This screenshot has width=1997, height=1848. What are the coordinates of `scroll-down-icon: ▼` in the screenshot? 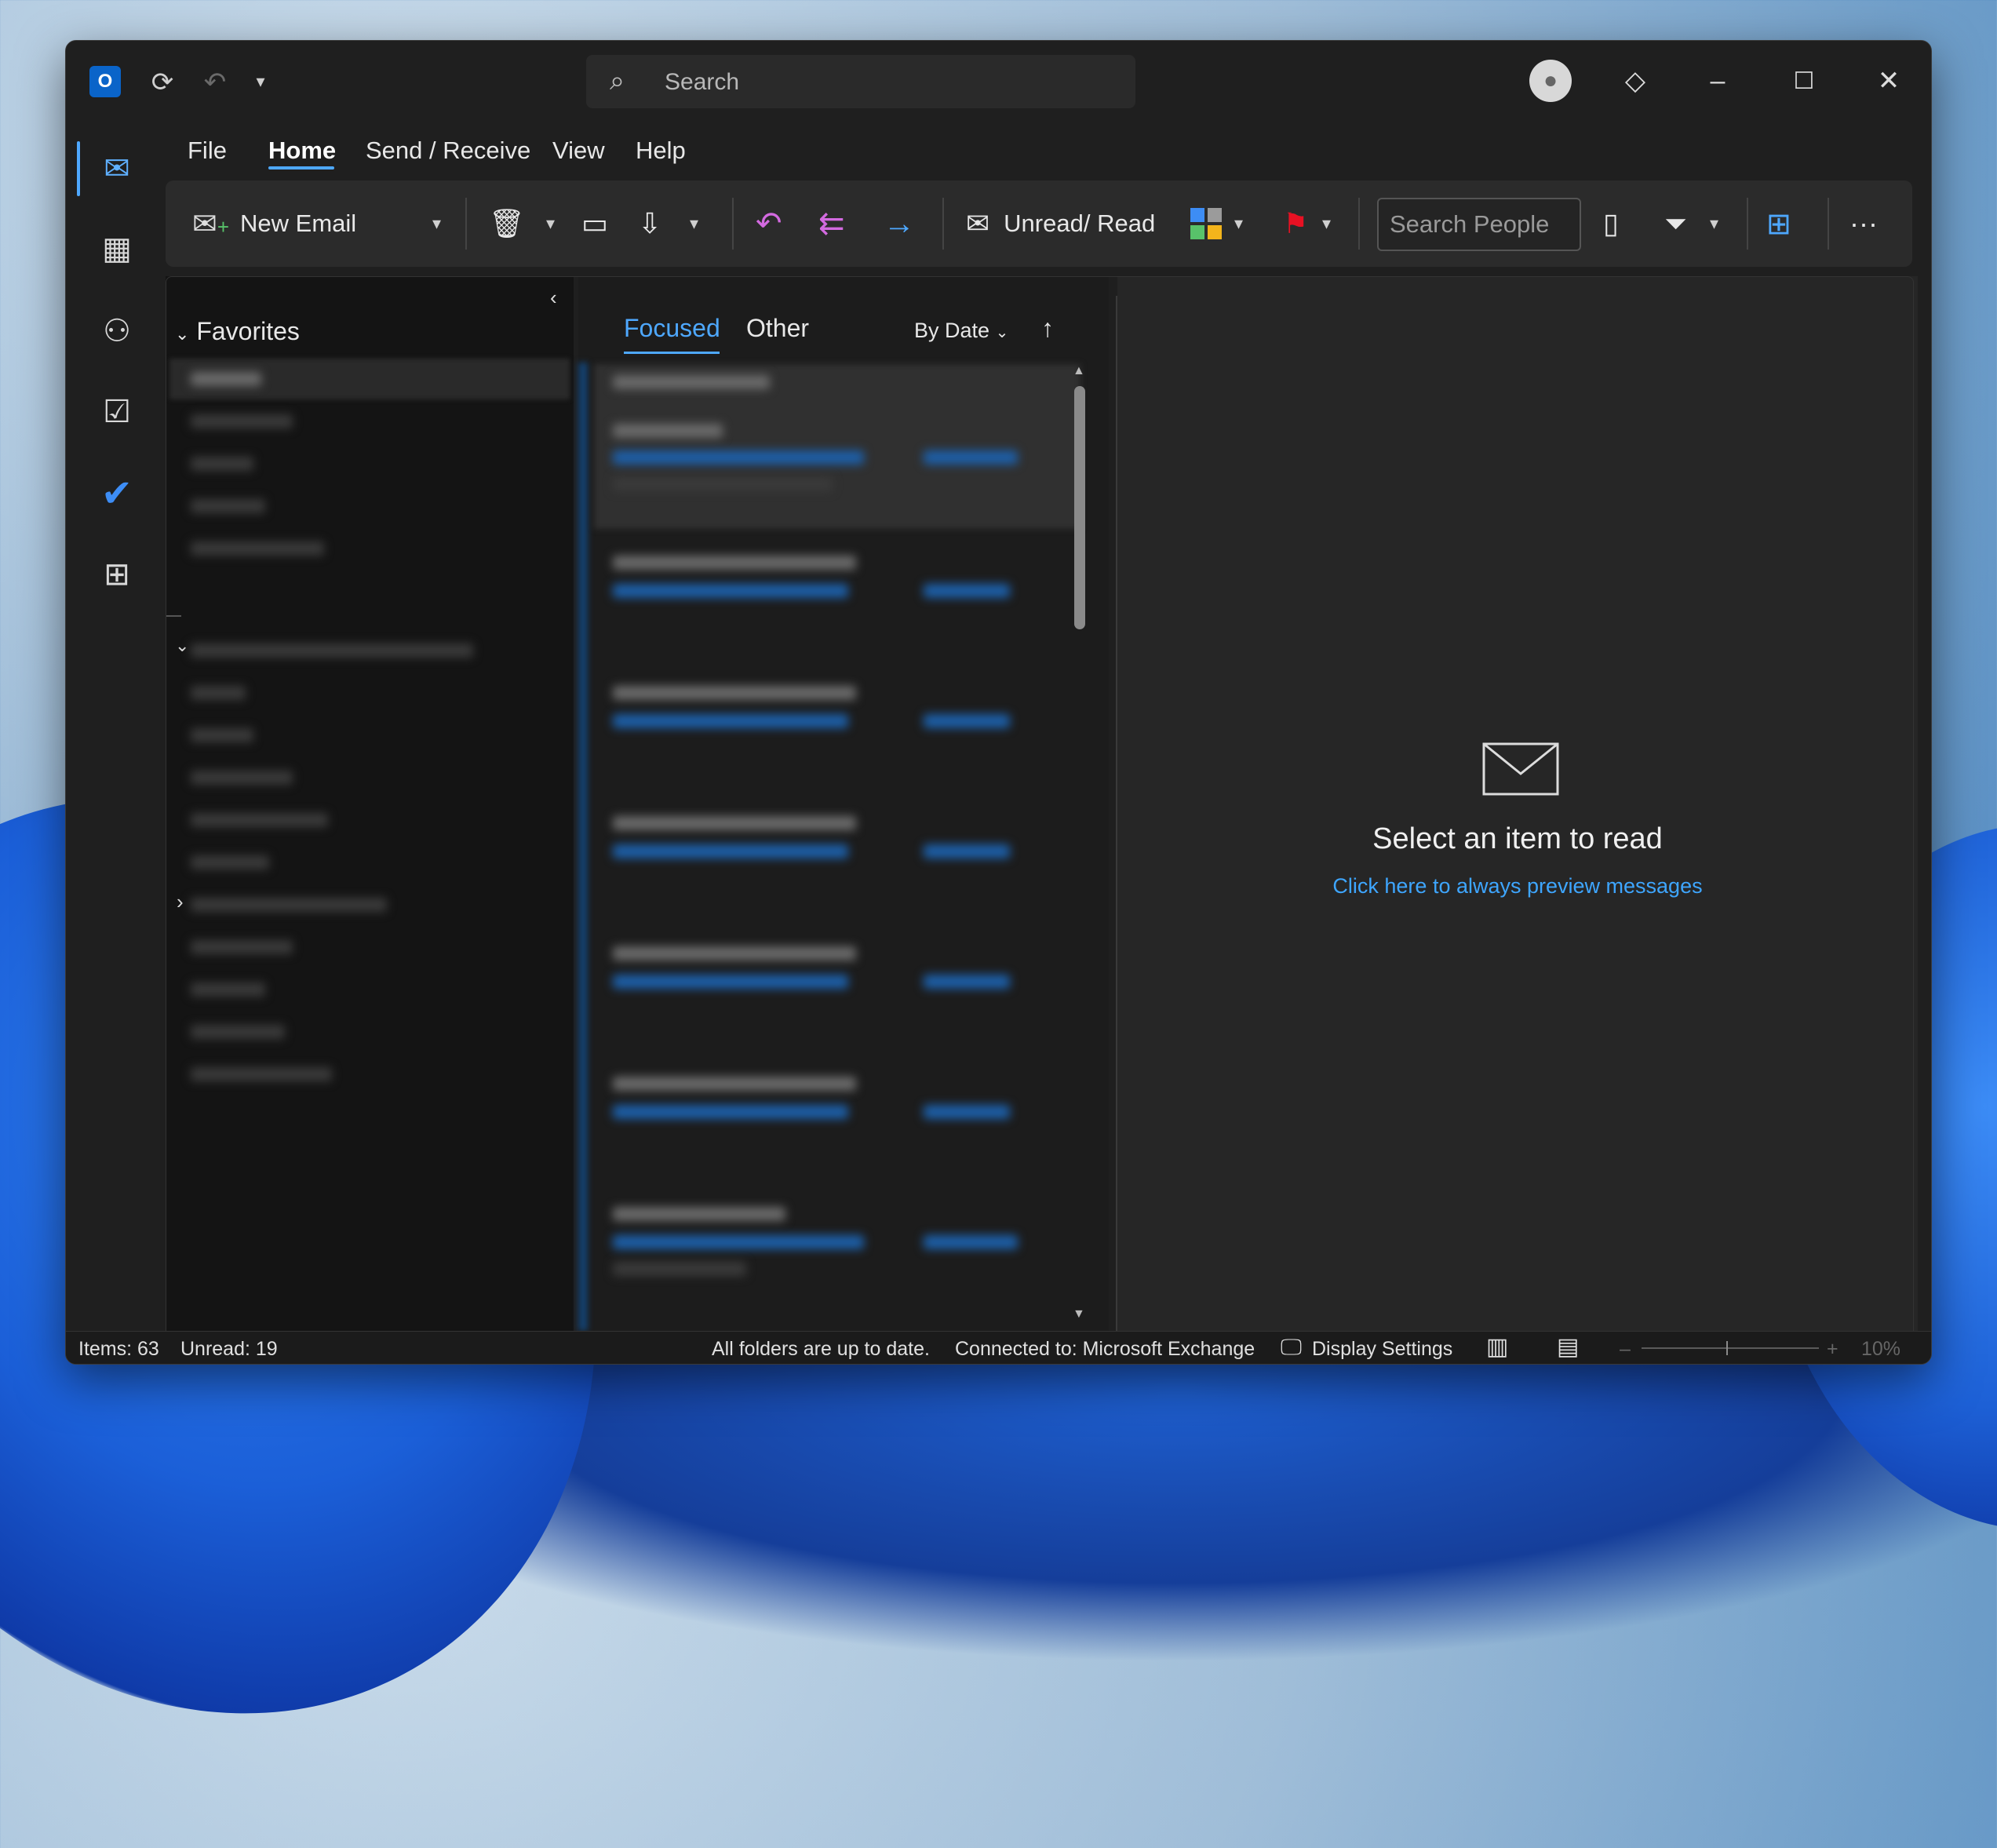 It's located at (1079, 1316).